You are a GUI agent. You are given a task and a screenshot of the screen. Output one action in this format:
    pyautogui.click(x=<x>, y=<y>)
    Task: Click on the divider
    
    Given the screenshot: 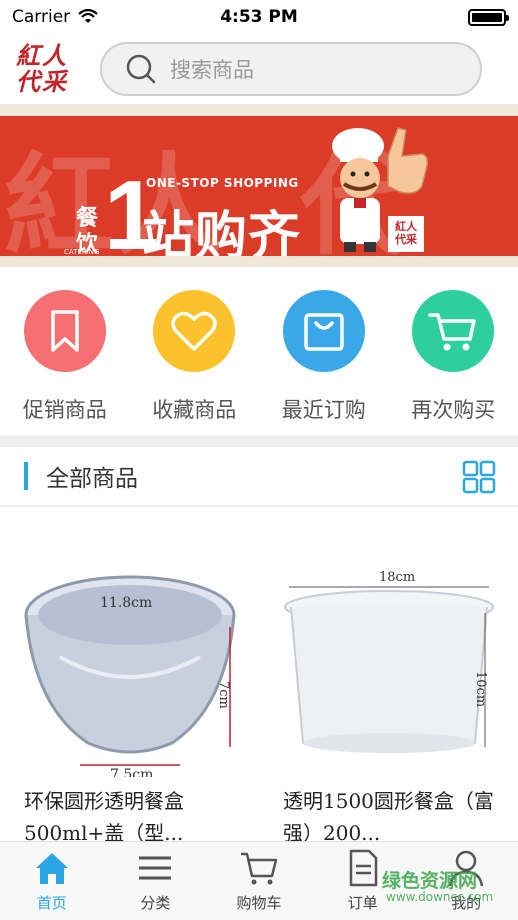 What is the action you would take?
    pyautogui.click(x=259, y=441)
    